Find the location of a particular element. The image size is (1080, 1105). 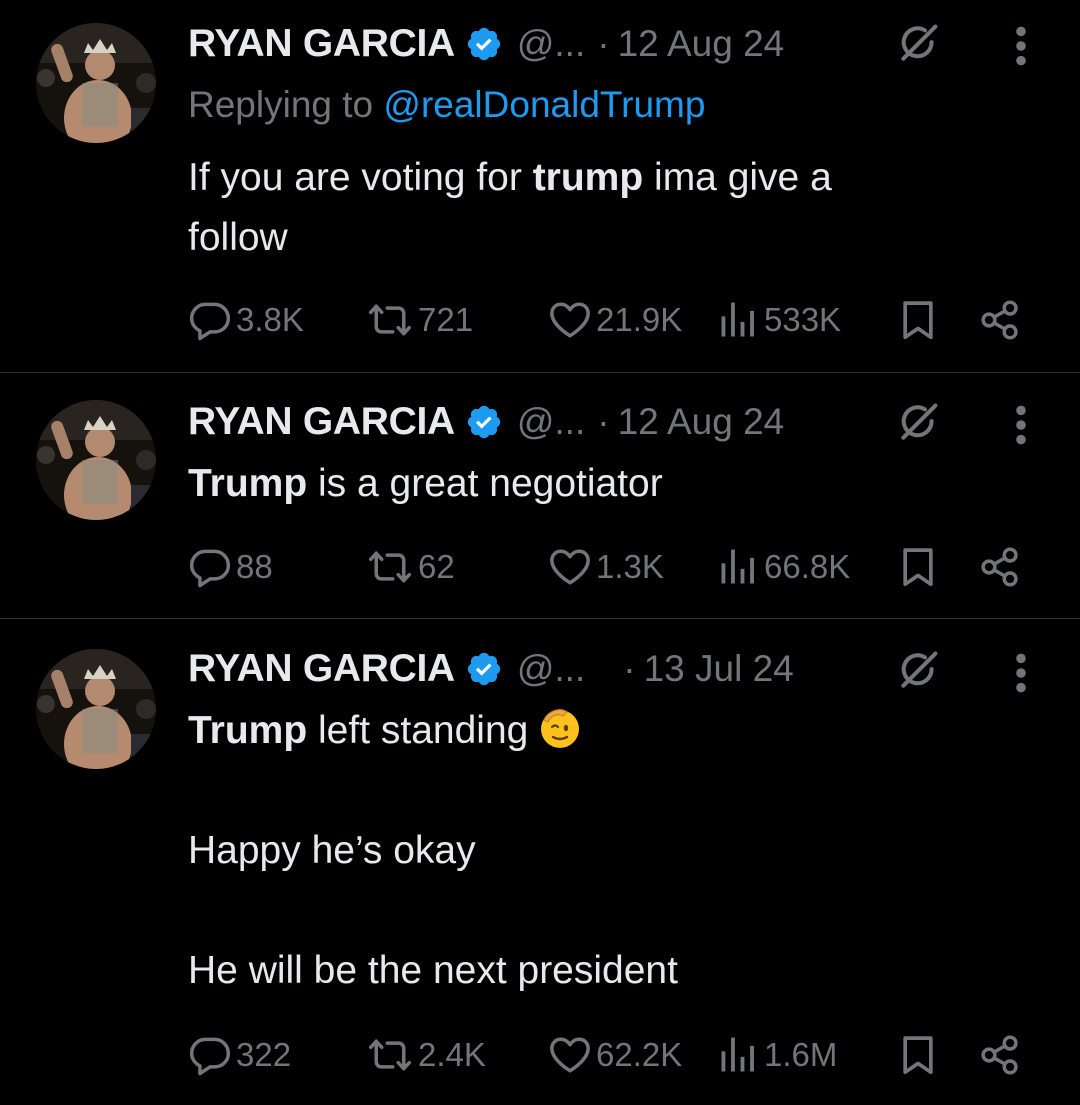

reply-count: 3.8K is located at coordinates (270, 319).